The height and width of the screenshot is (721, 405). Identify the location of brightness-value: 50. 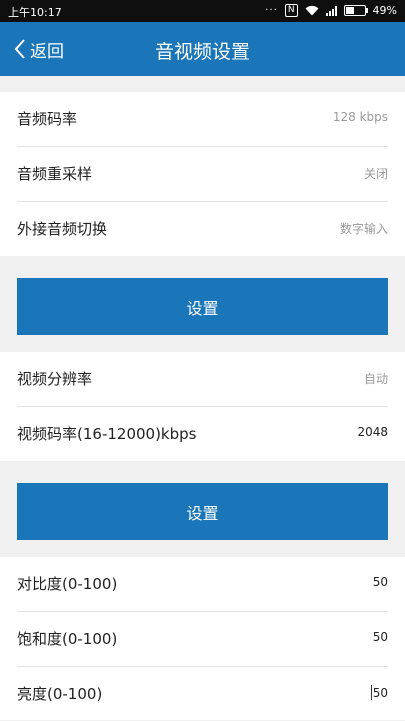
(380, 693).